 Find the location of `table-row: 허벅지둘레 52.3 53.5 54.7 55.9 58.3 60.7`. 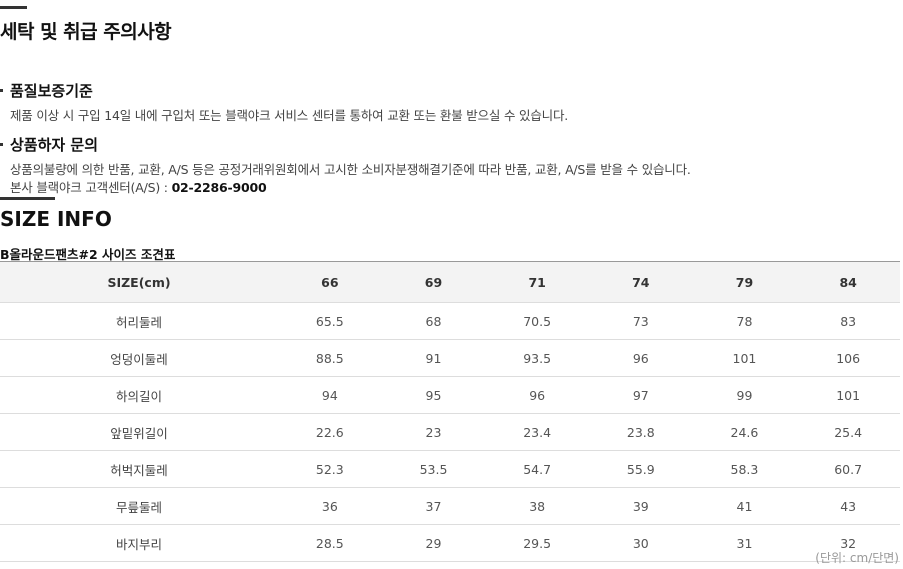

table-row: 허벅지둘레 52.3 53.5 54.7 55.9 58.3 60.7 is located at coordinates (450, 469).